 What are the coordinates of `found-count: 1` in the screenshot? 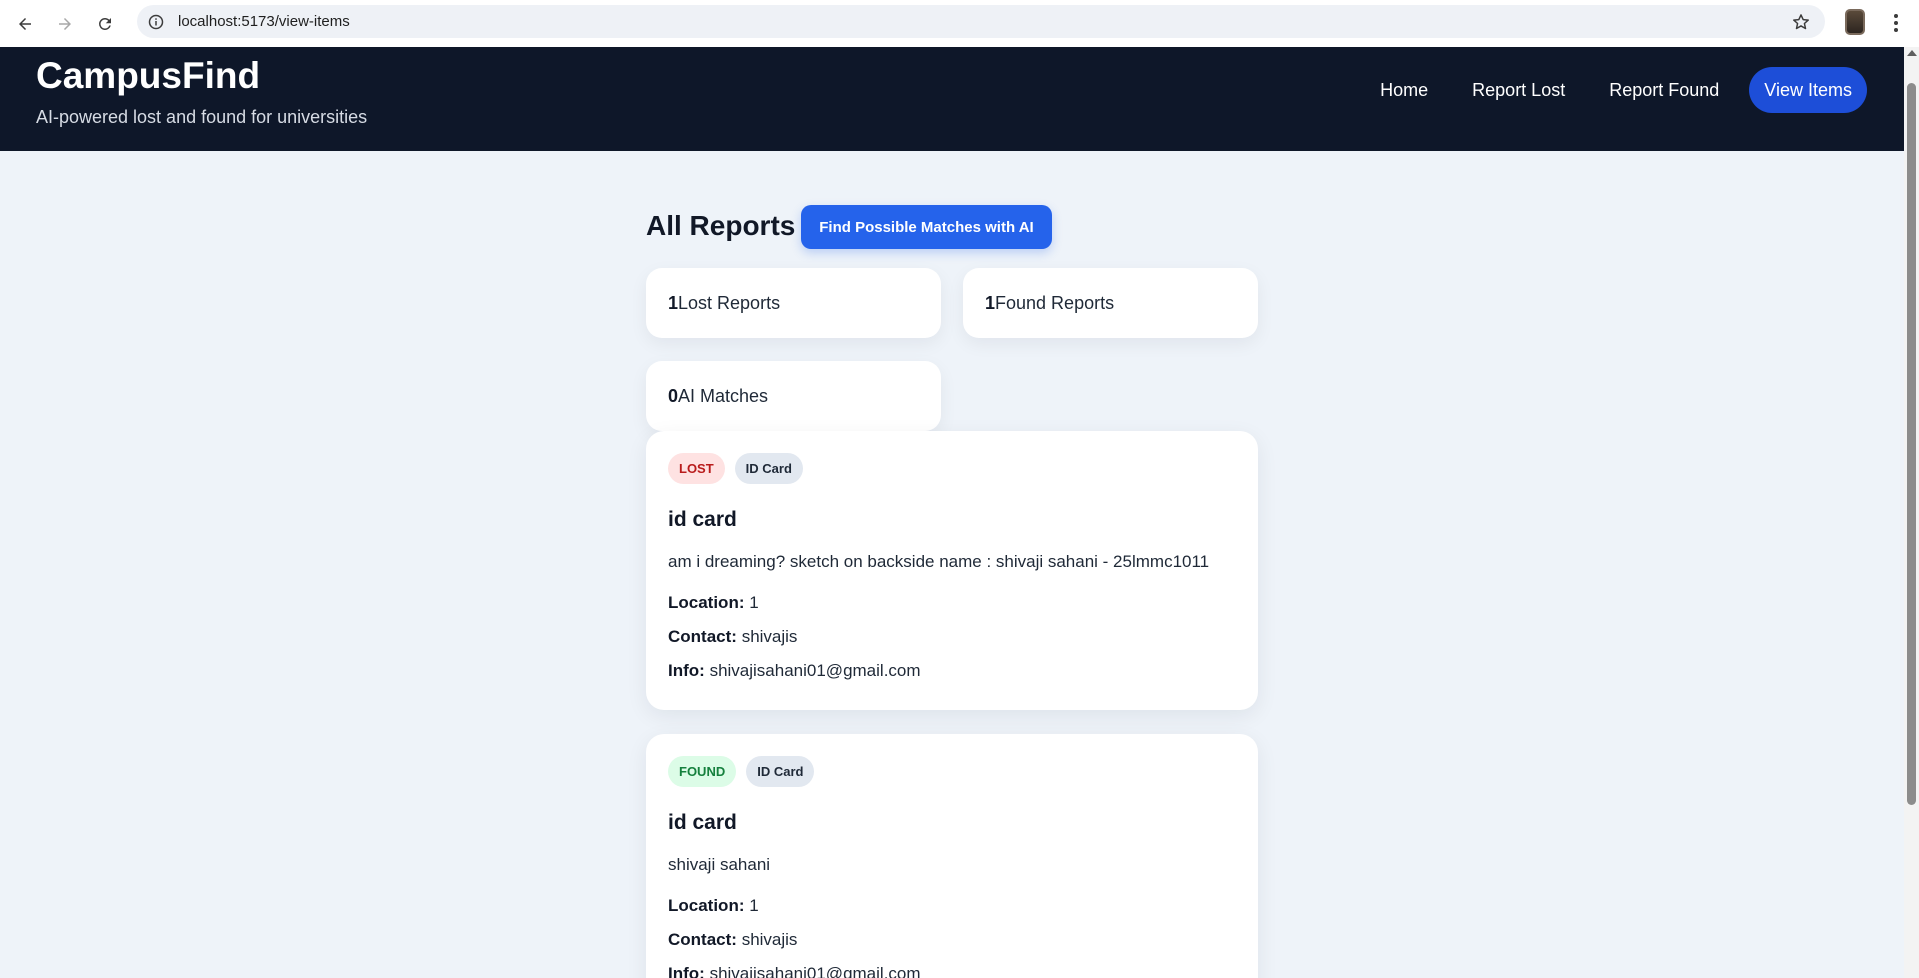 It's located at (990, 302).